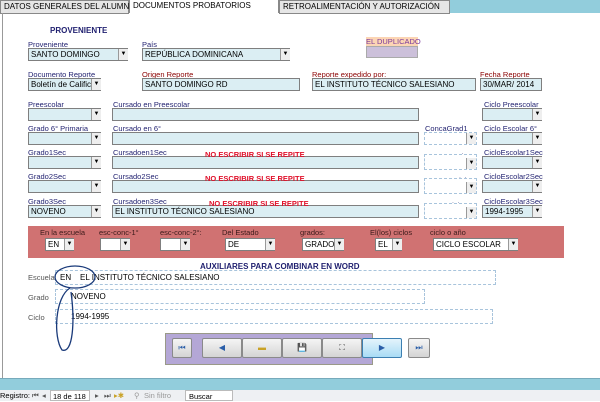 This screenshot has height=402, width=600. What do you see at coordinates (419, 348) in the screenshot?
I see `last-record-button: ⏭` at bounding box center [419, 348].